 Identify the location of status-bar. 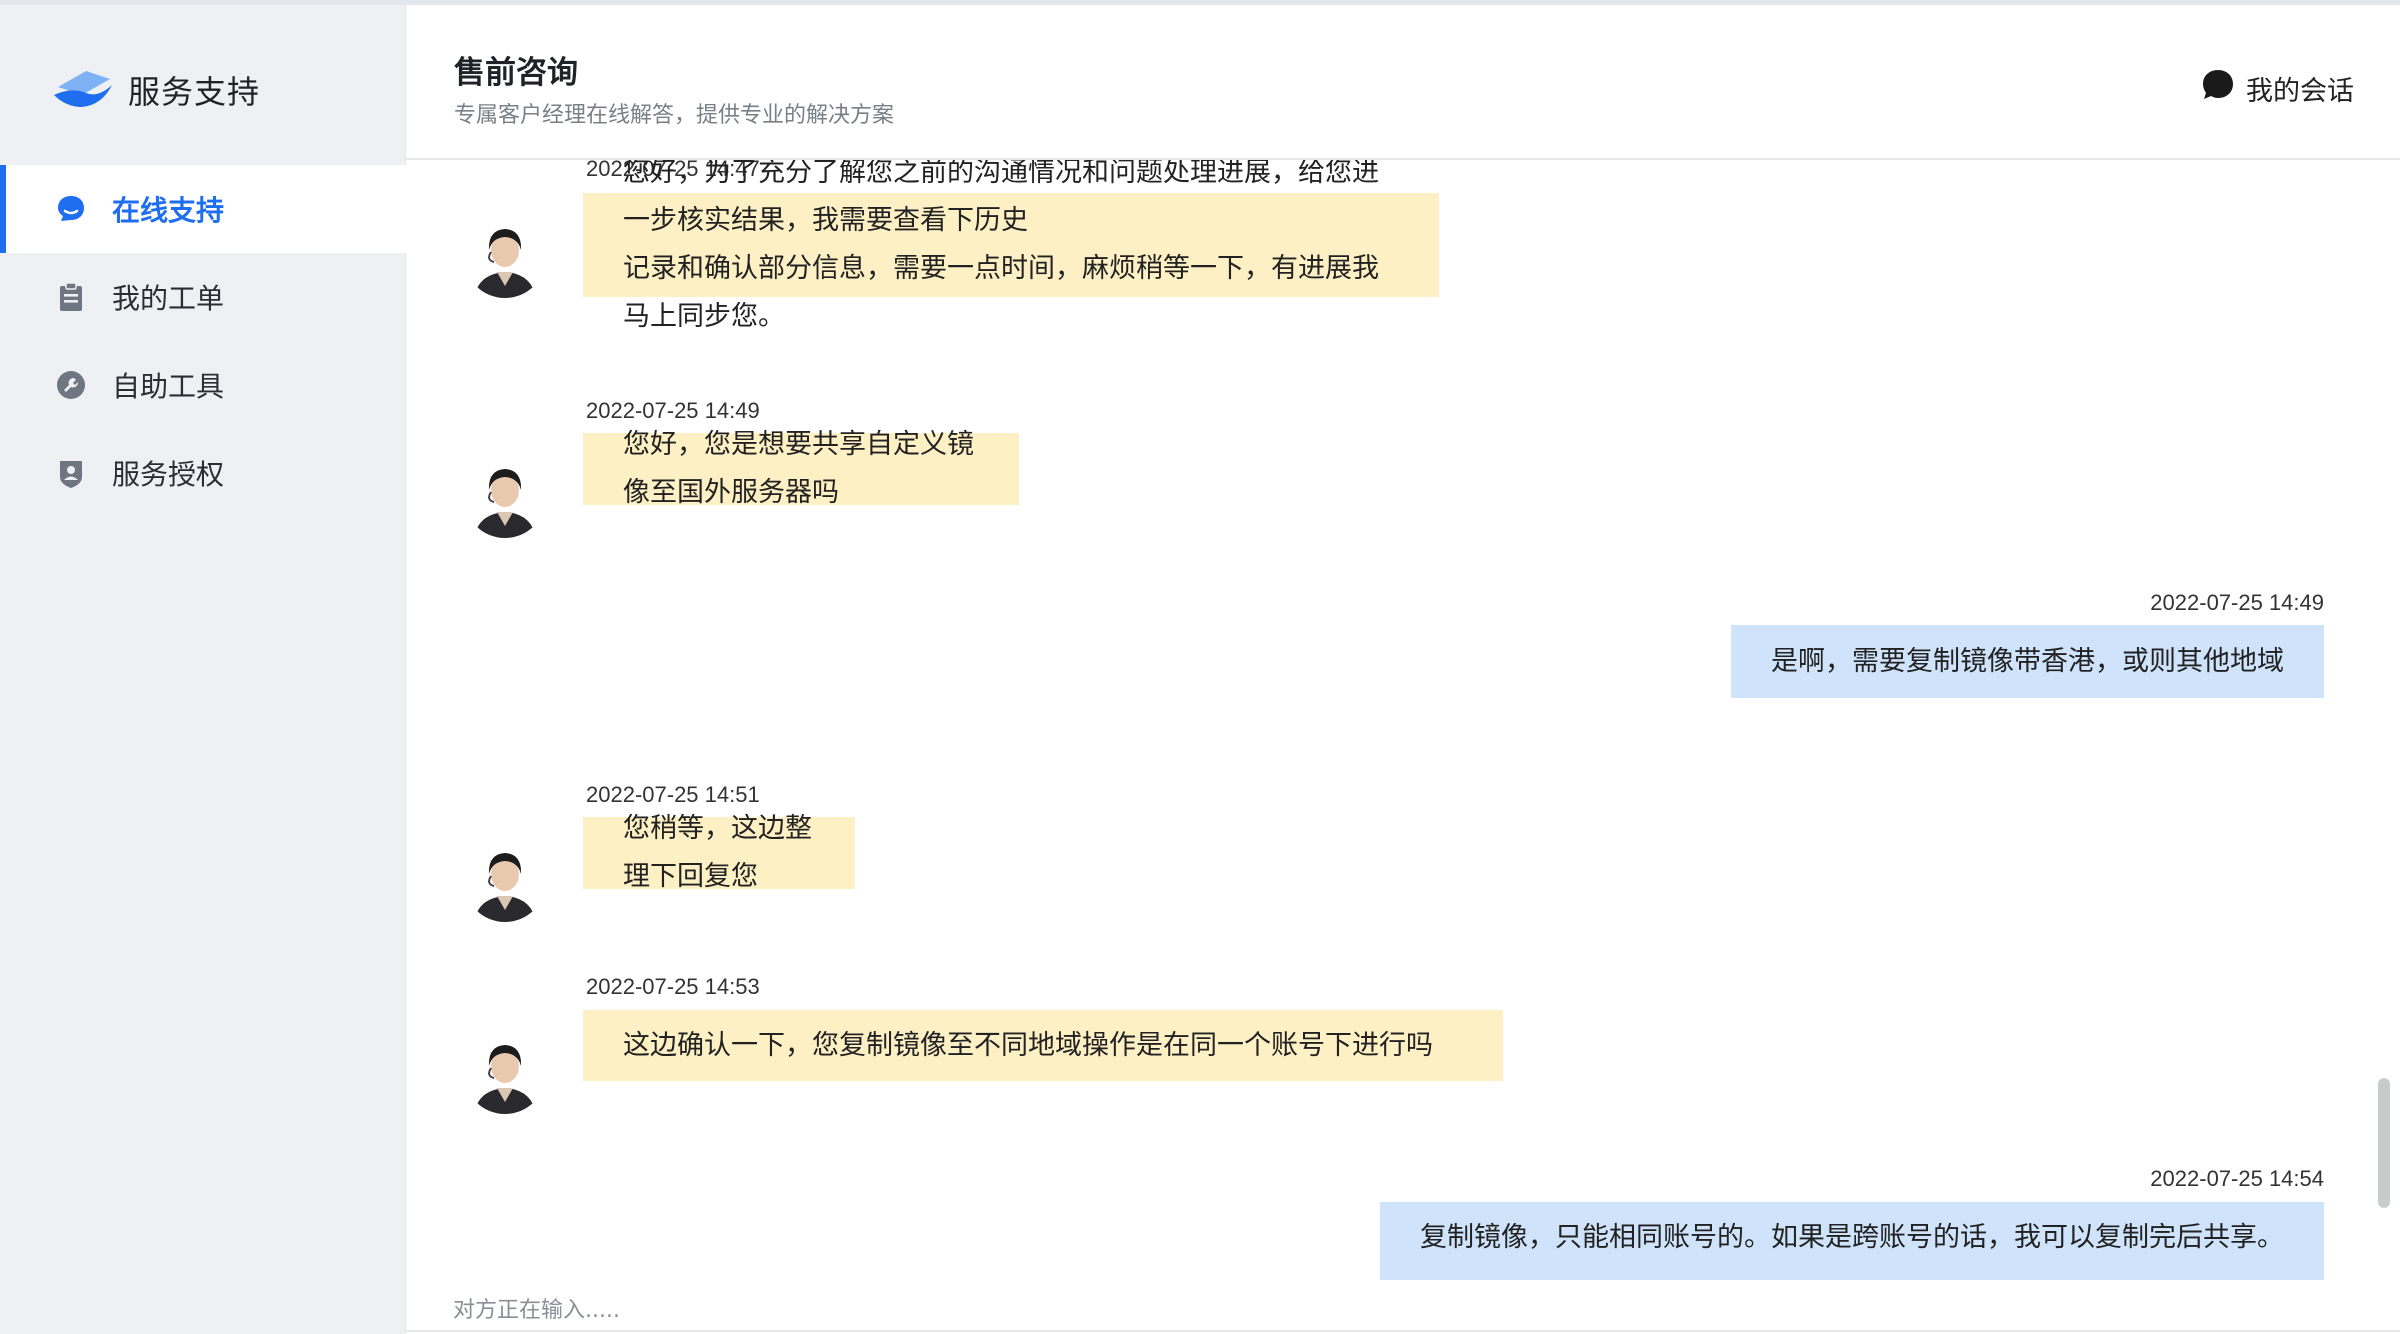
(1403, 1305).